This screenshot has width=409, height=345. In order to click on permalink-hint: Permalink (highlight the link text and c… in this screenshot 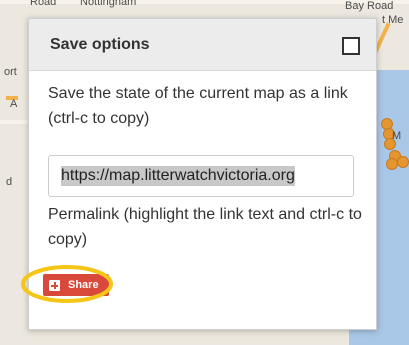, I will do `click(205, 227)`.